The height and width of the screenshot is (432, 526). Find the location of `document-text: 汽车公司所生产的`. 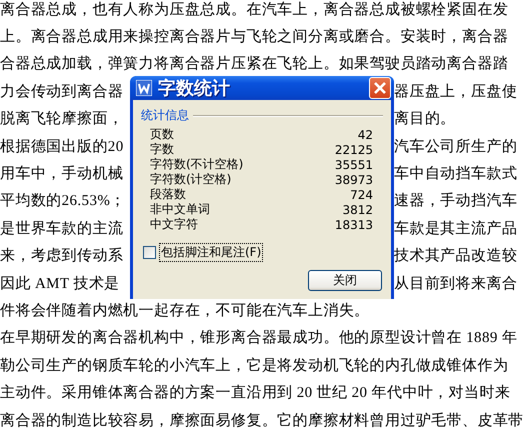

document-text: 汽车公司所生产的 is located at coordinates (456, 147).